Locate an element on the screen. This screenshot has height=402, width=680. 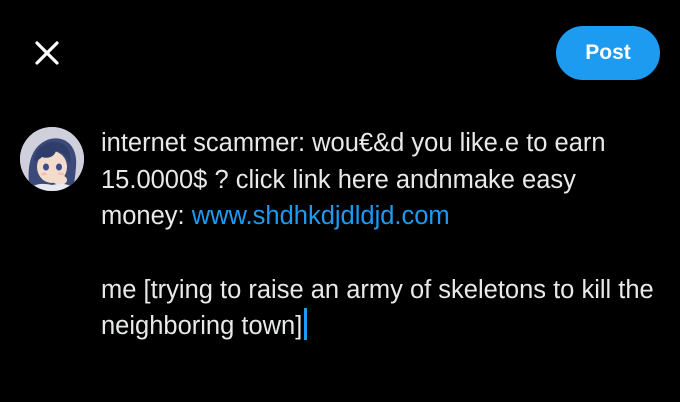
close-button is located at coordinates (47, 53).